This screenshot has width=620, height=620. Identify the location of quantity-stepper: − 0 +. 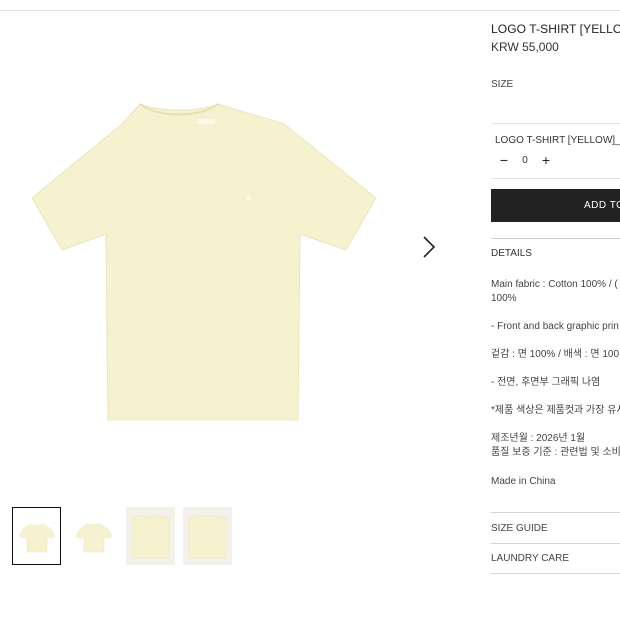
(525, 160).